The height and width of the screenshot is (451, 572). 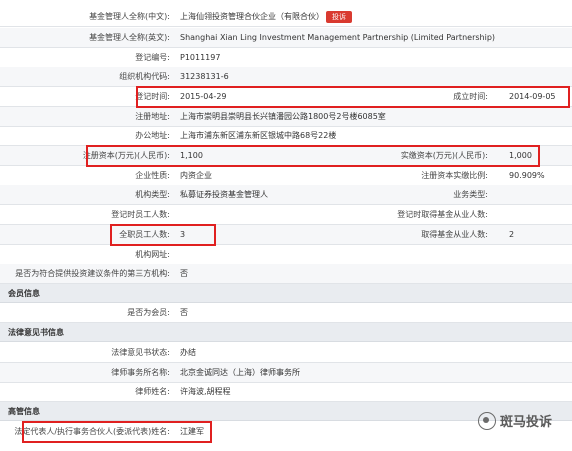 What do you see at coordinates (152, 254) in the screenshot?
I see `label-website: 机构网址:` at bounding box center [152, 254].